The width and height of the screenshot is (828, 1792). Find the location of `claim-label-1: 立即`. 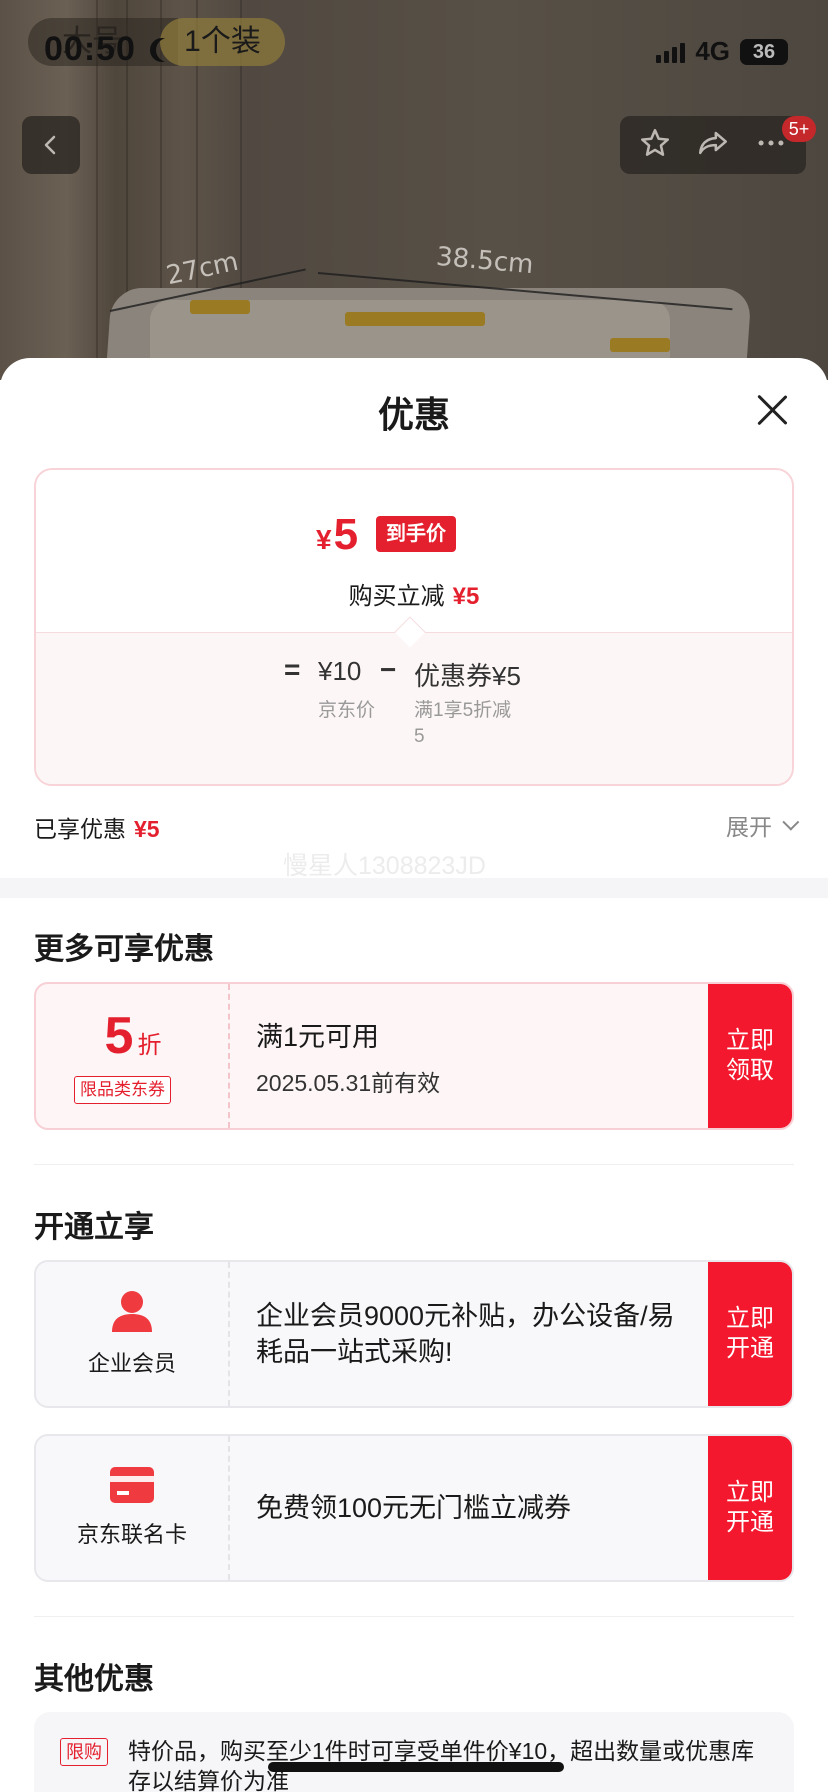

claim-label-1: 立即 is located at coordinates (750, 1040).